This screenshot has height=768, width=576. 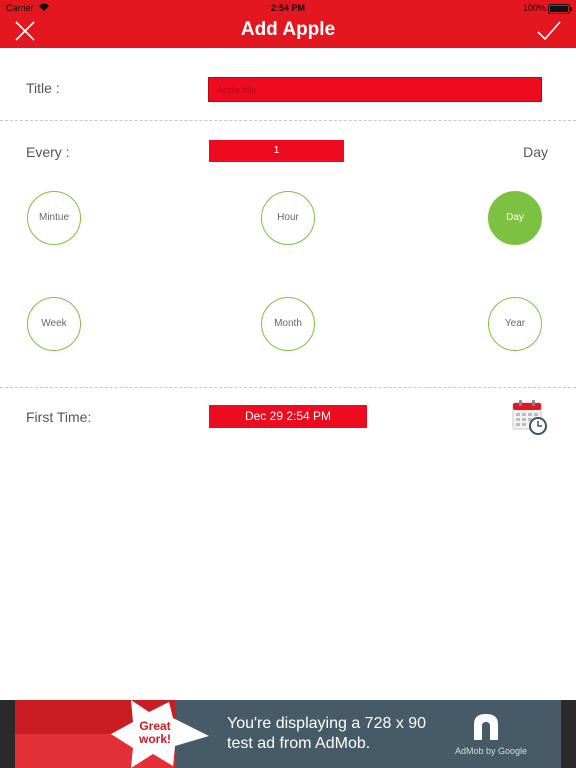 I want to click on status-bar: Carrier 2:54 PM 100%, so click(x=288, y=8).